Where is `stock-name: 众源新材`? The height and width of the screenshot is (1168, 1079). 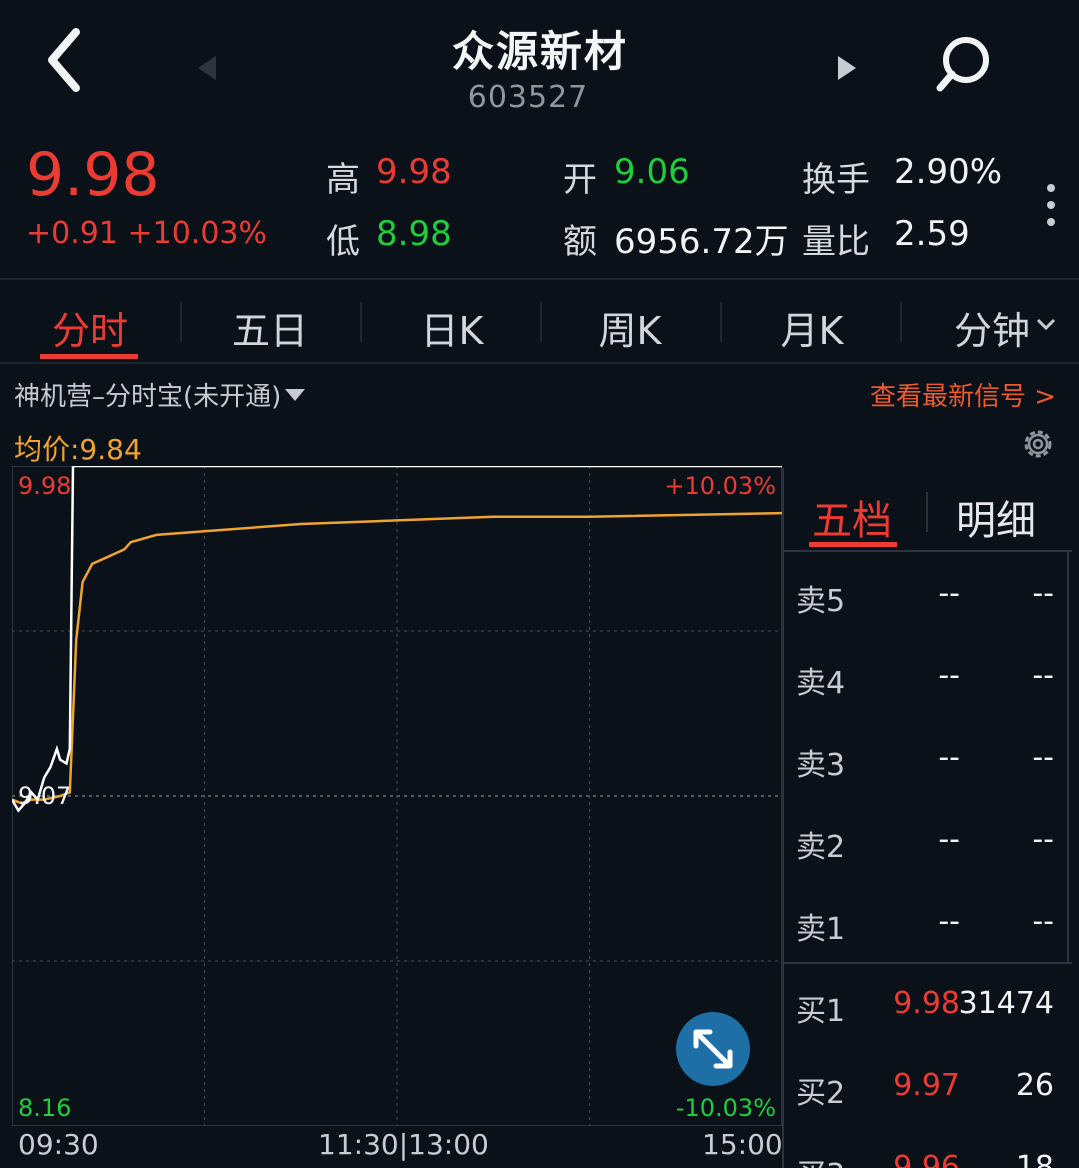 stock-name: 众源新材 is located at coordinates (539, 51).